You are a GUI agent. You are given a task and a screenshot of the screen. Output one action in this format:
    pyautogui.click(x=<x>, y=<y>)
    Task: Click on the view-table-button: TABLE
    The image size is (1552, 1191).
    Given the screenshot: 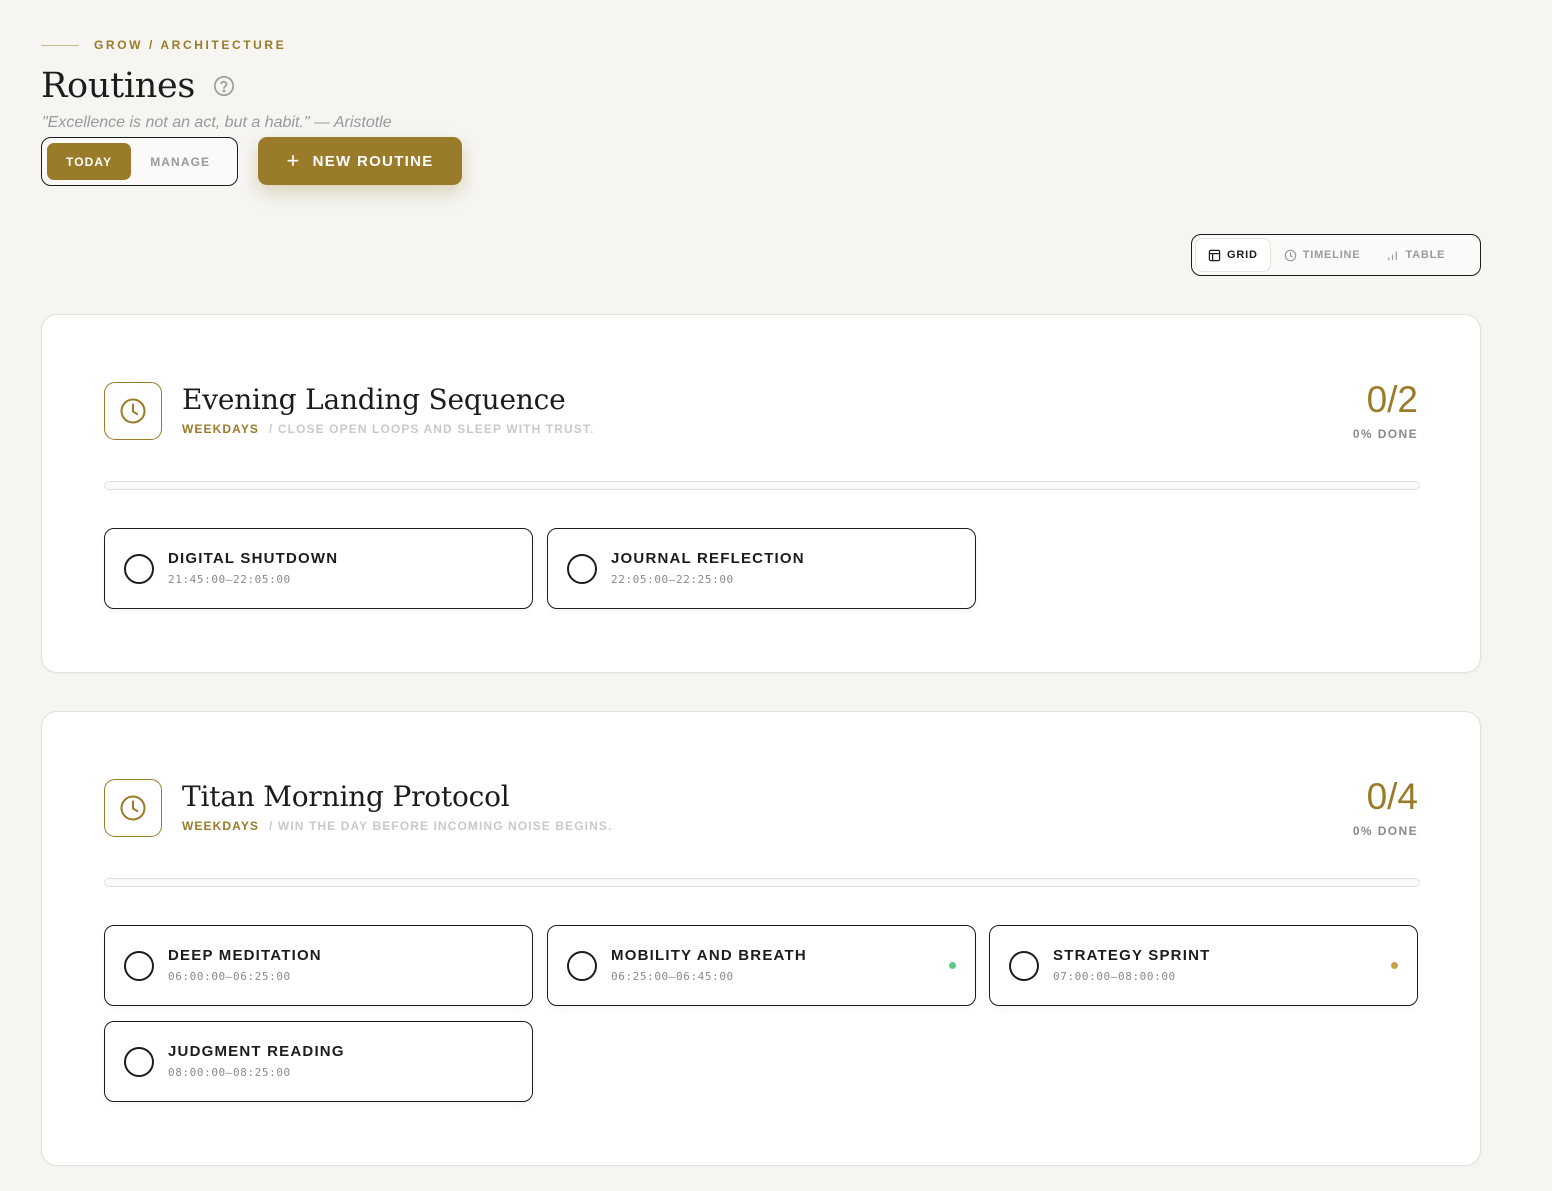 What is the action you would take?
    pyautogui.click(x=1415, y=255)
    